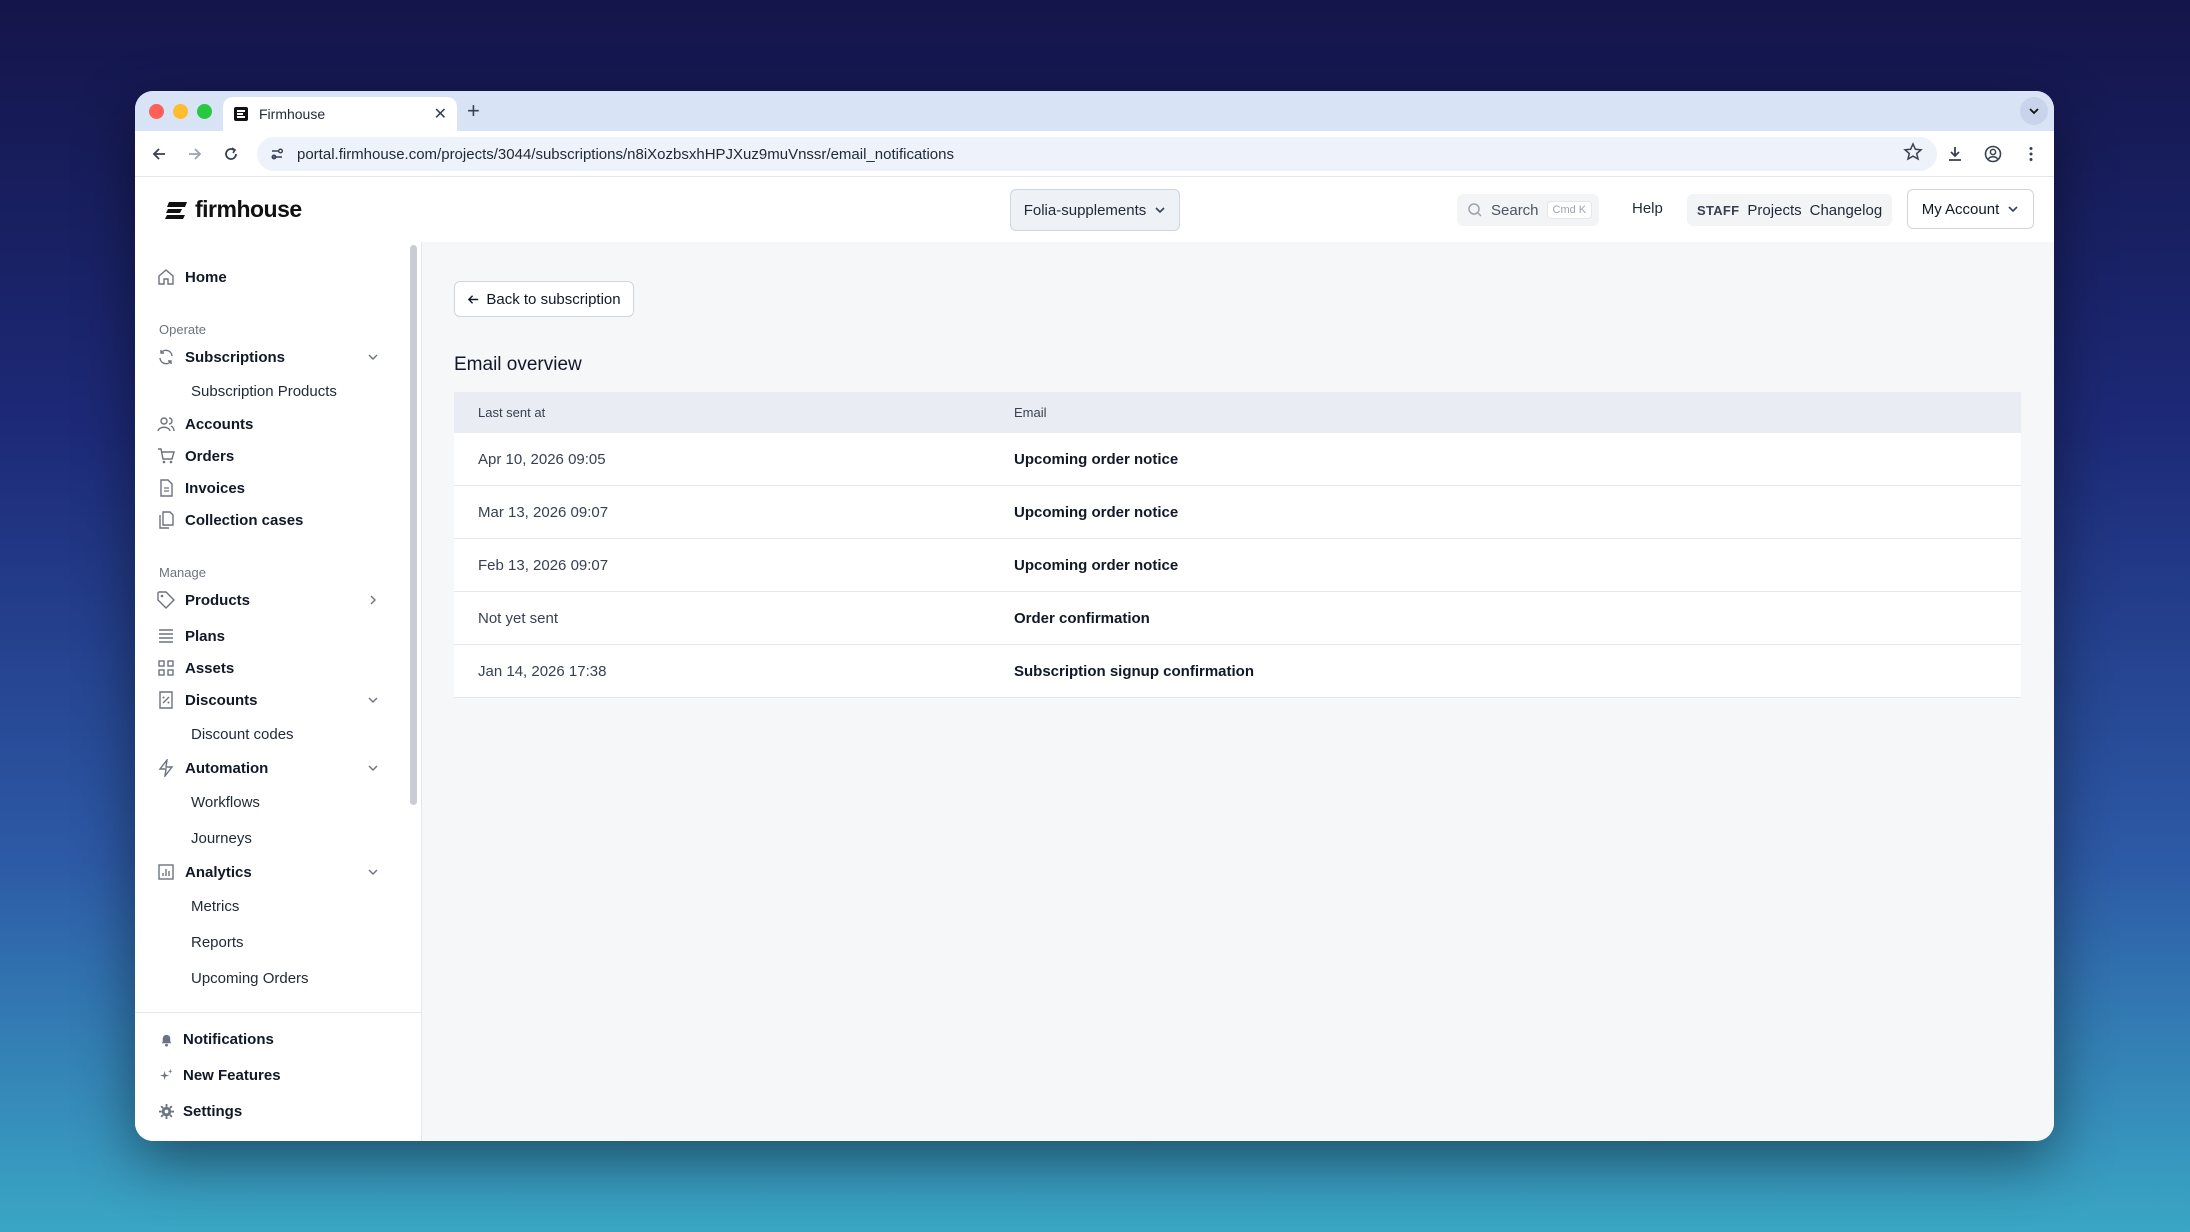  Describe the element at coordinates (440, 114) in the screenshot. I see `close-tab-icon: ✕` at that location.